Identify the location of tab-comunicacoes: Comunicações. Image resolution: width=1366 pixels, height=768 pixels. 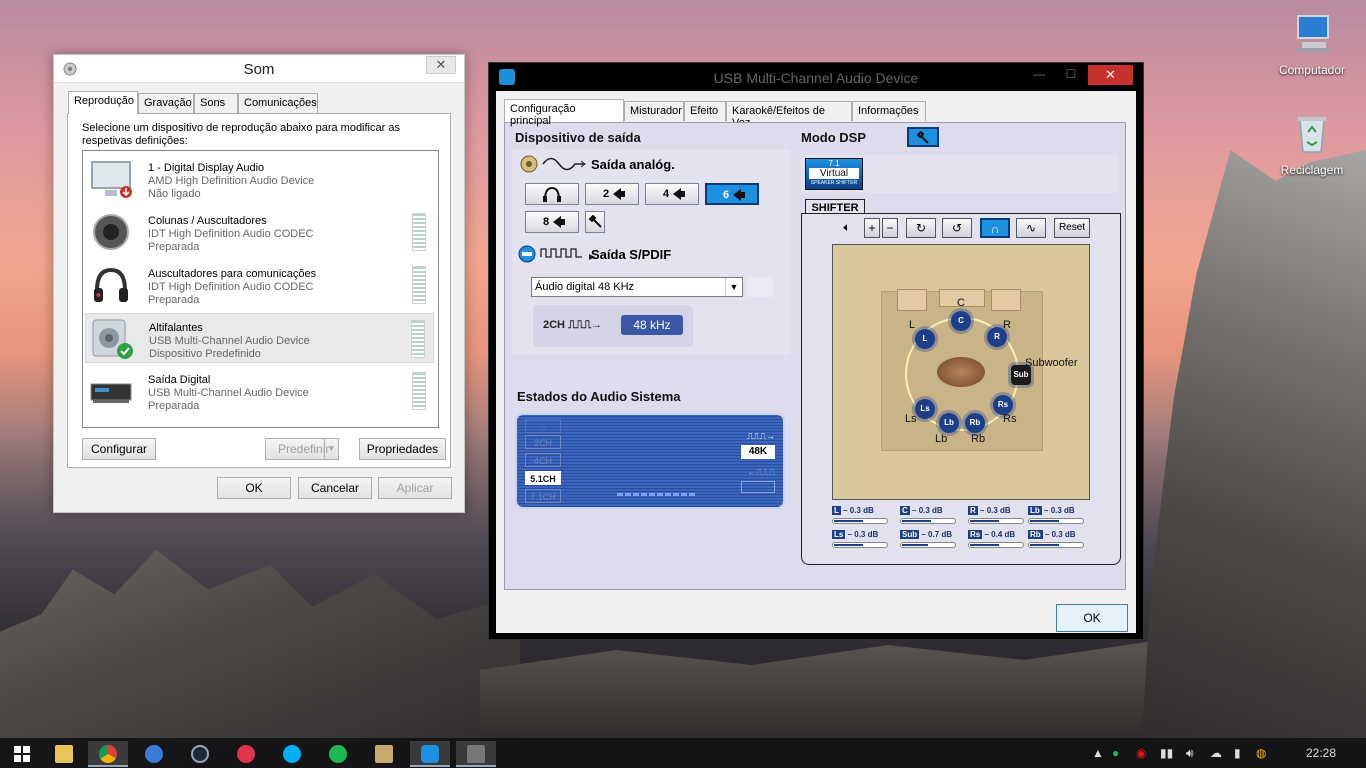
(278, 103).